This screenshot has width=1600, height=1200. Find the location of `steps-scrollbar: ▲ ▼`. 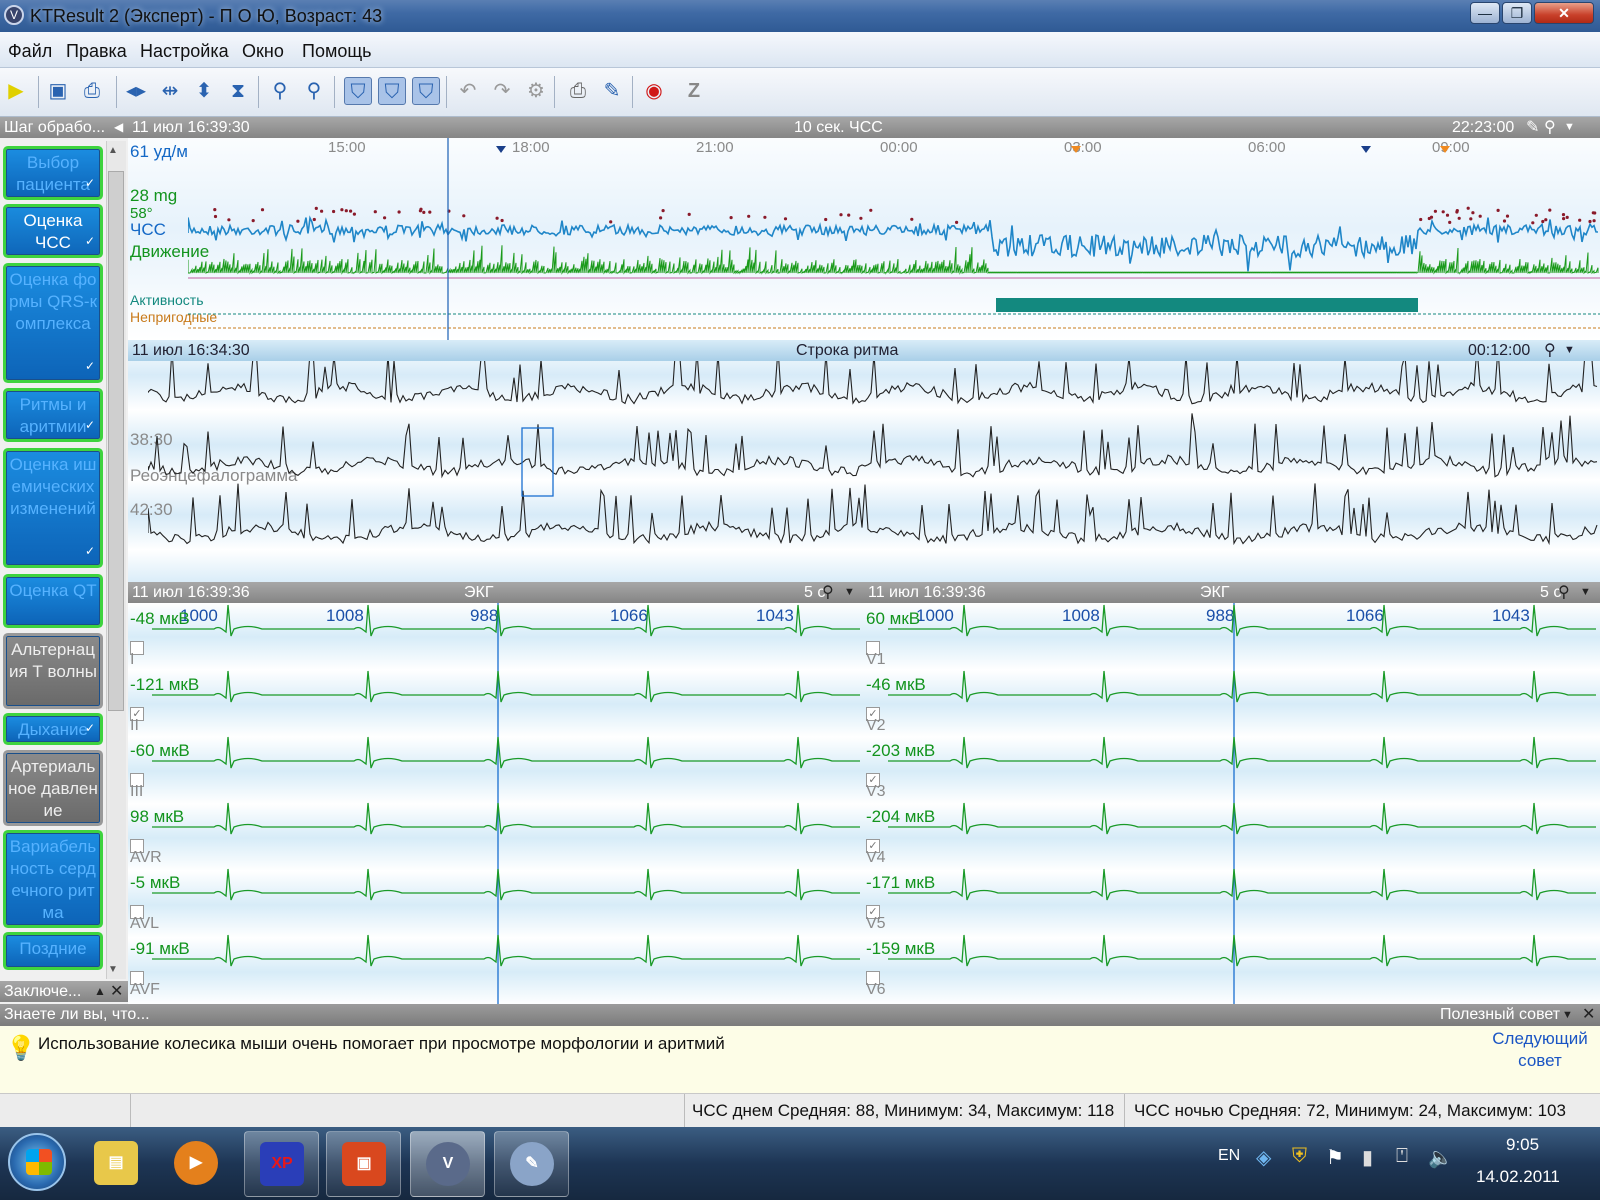

steps-scrollbar: ▲ ▼ is located at coordinates (116, 560).